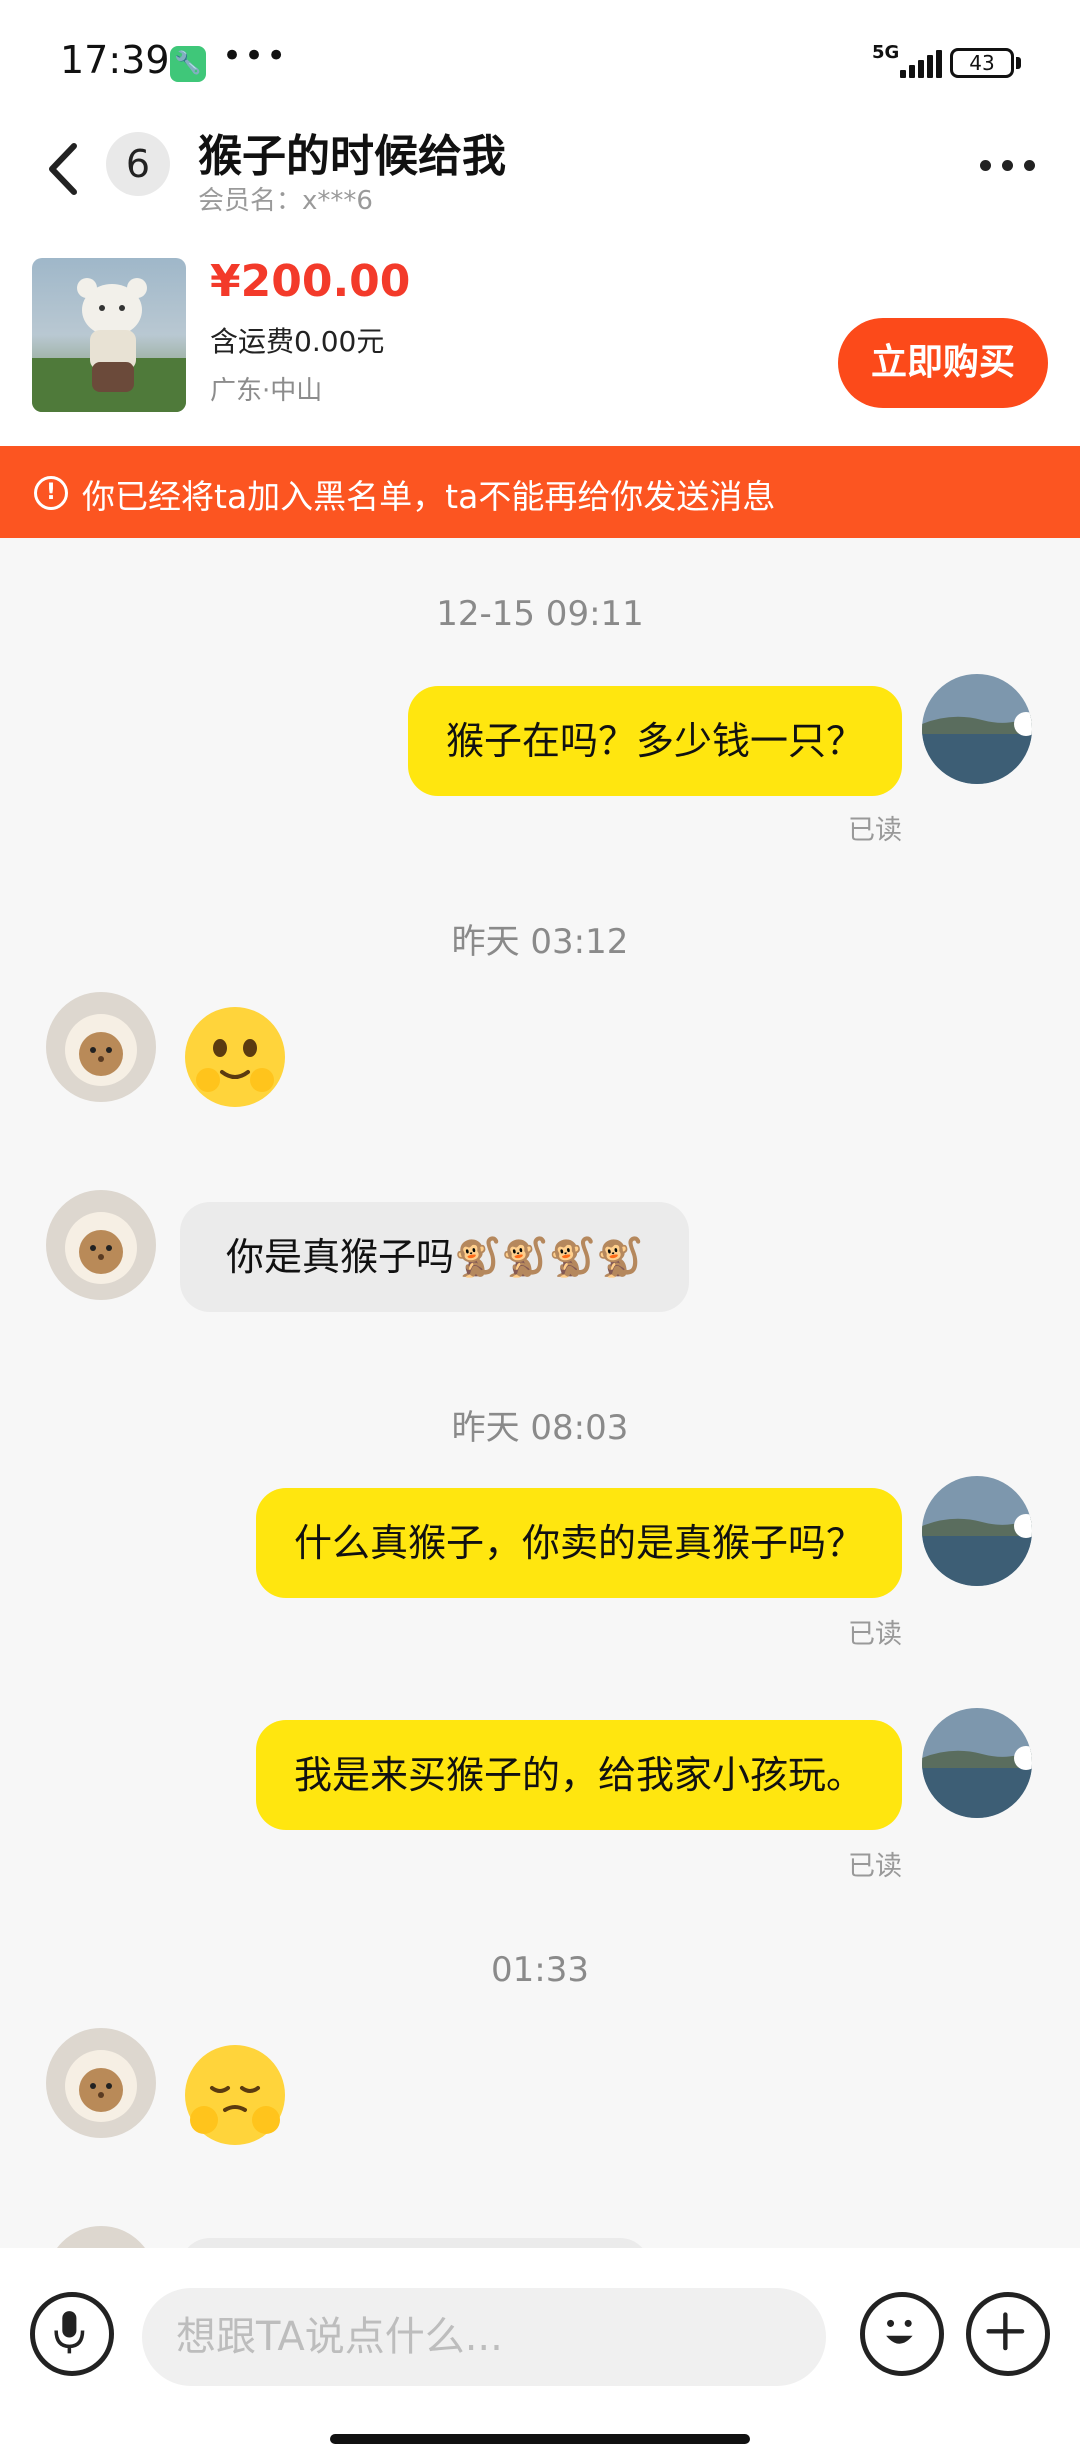 The height and width of the screenshot is (2460, 1080). I want to click on received-message-bubble: 你是真猴子吗🐒🐒🐒🐒, so click(435, 1257).